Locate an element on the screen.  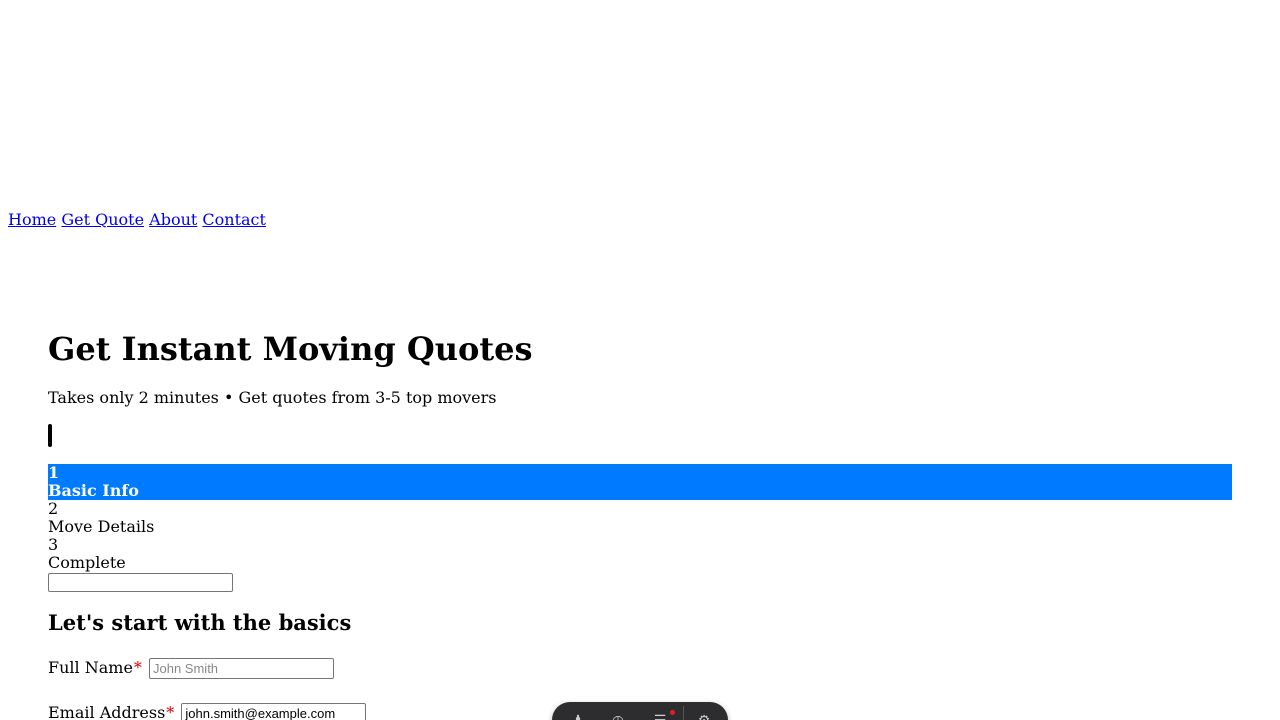
person-icon: ♟ is located at coordinates (578, 715).